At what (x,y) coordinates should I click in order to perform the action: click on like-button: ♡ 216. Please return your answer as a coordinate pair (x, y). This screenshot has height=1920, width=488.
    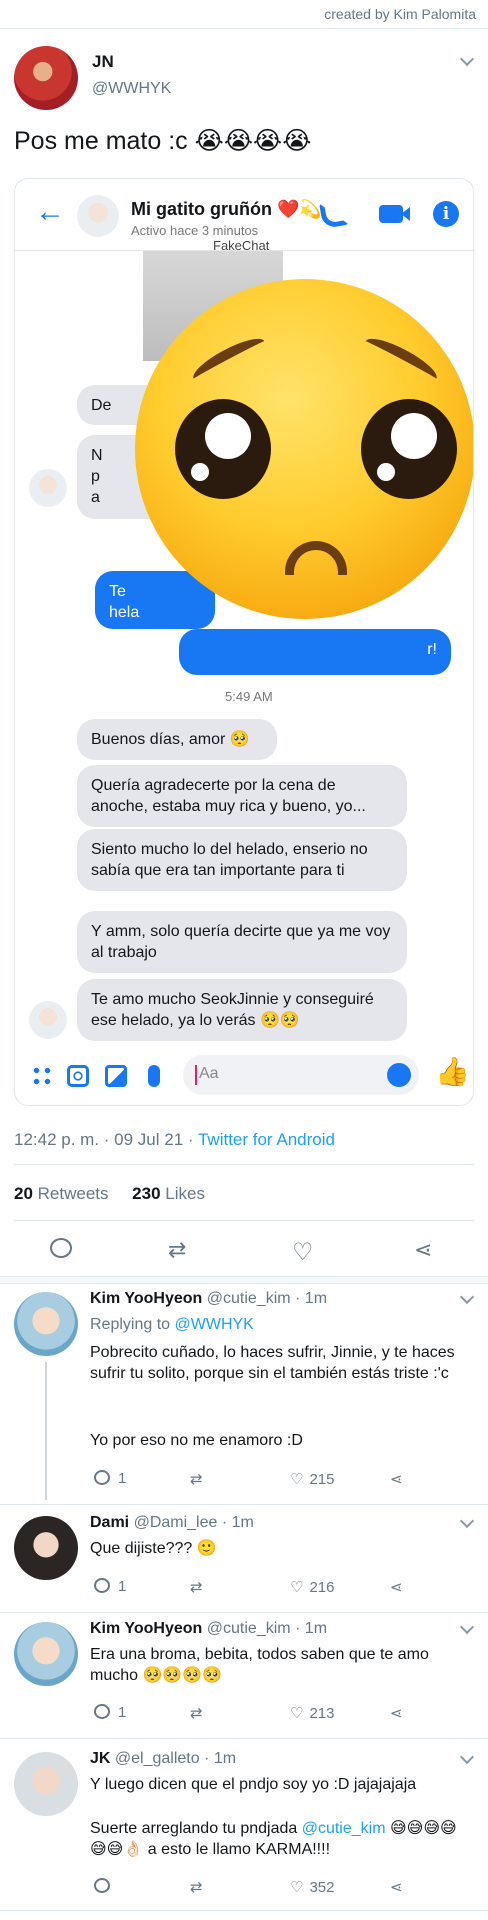
    Looking at the image, I should click on (312, 1587).